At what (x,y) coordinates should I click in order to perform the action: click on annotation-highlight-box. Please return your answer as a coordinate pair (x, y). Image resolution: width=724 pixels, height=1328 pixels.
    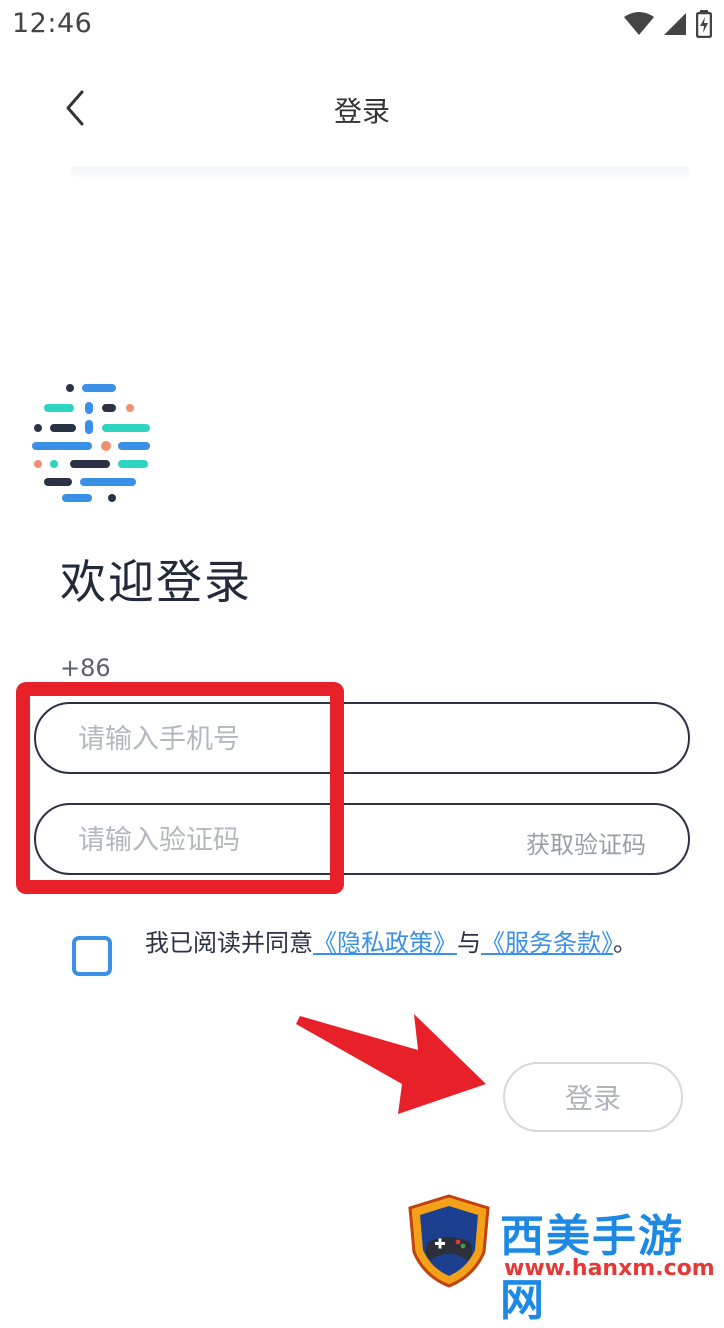
    Looking at the image, I should click on (180, 788).